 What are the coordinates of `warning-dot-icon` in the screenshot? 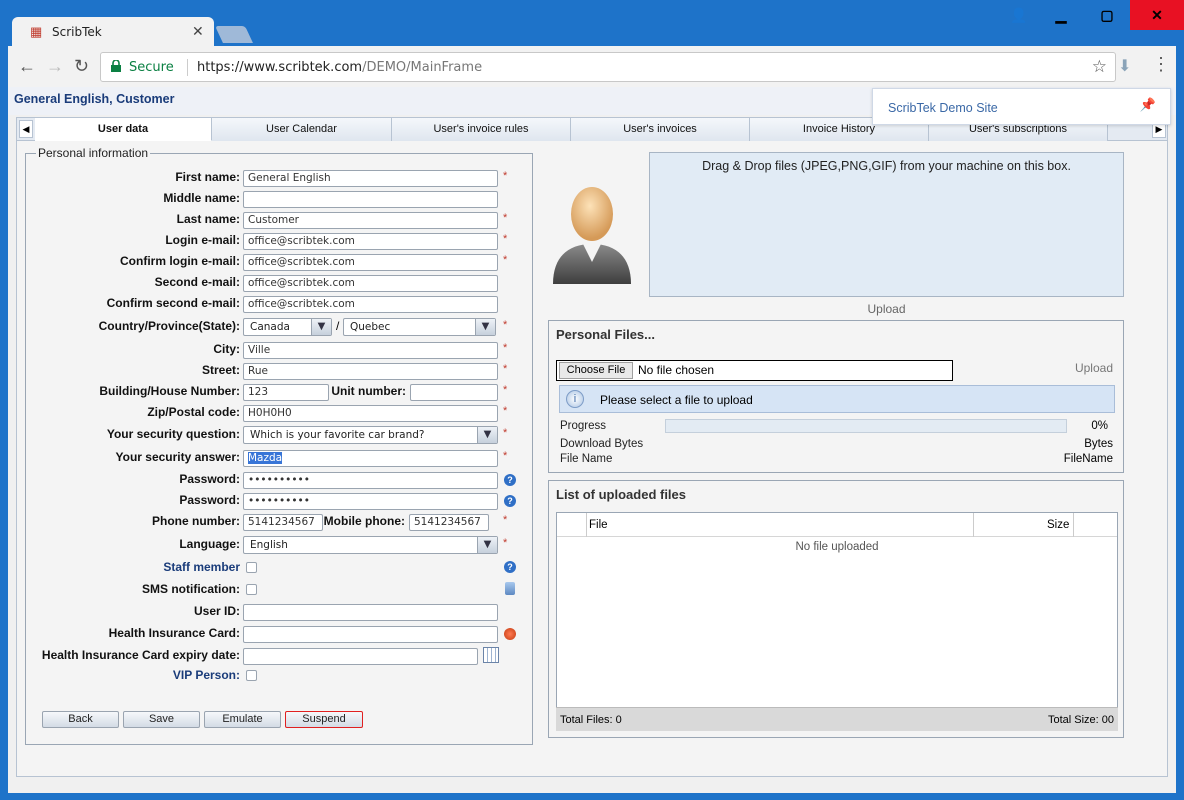 It's located at (510, 634).